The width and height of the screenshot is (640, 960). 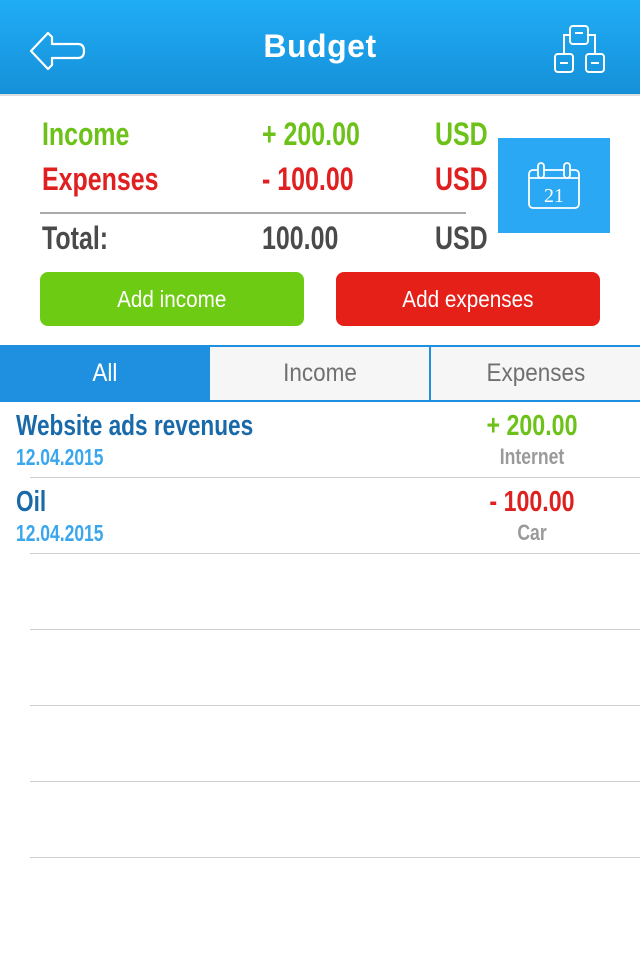 What do you see at coordinates (253, 213) in the screenshot?
I see `total-divider` at bounding box center [253, 213].